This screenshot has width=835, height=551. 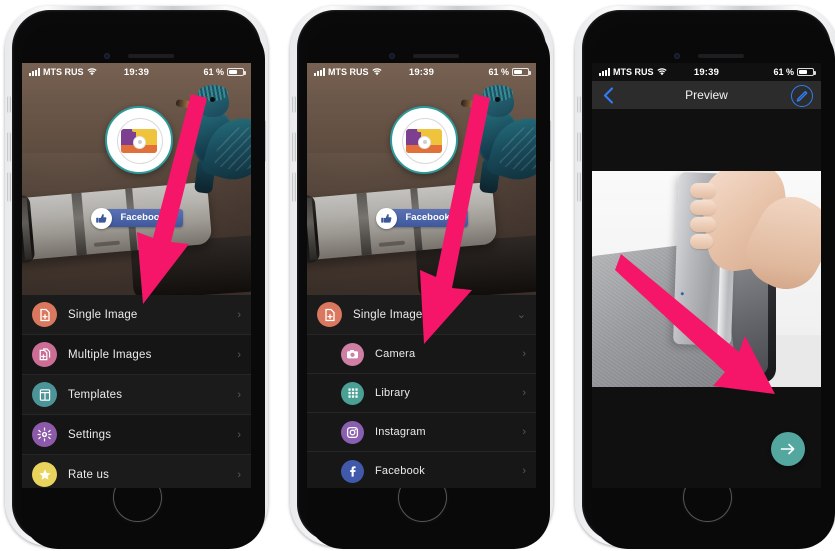 What do you see at coordinates (706, 279) in the screenshot?
I see `preview-photo` at bounding box center [706, 279].